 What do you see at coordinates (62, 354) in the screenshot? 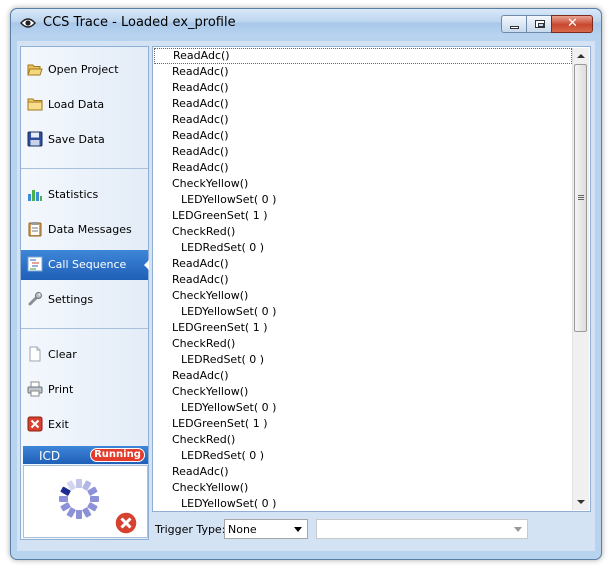
I see `sidebar-item-label: Clear` at bounding box center [62, 354].